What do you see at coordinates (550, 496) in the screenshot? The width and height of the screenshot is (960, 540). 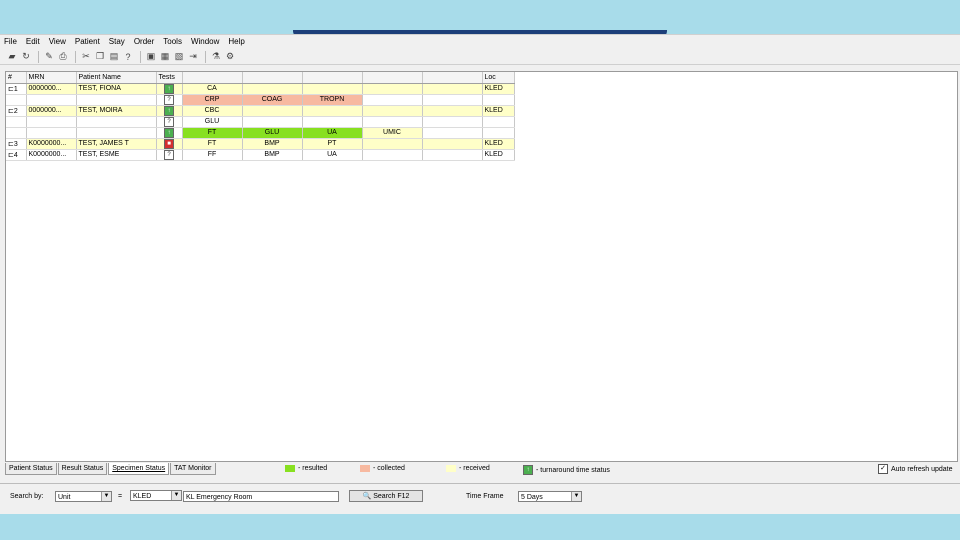 I see `time-frame-select: 5 Days ▼` at bounding box center [550, 496].